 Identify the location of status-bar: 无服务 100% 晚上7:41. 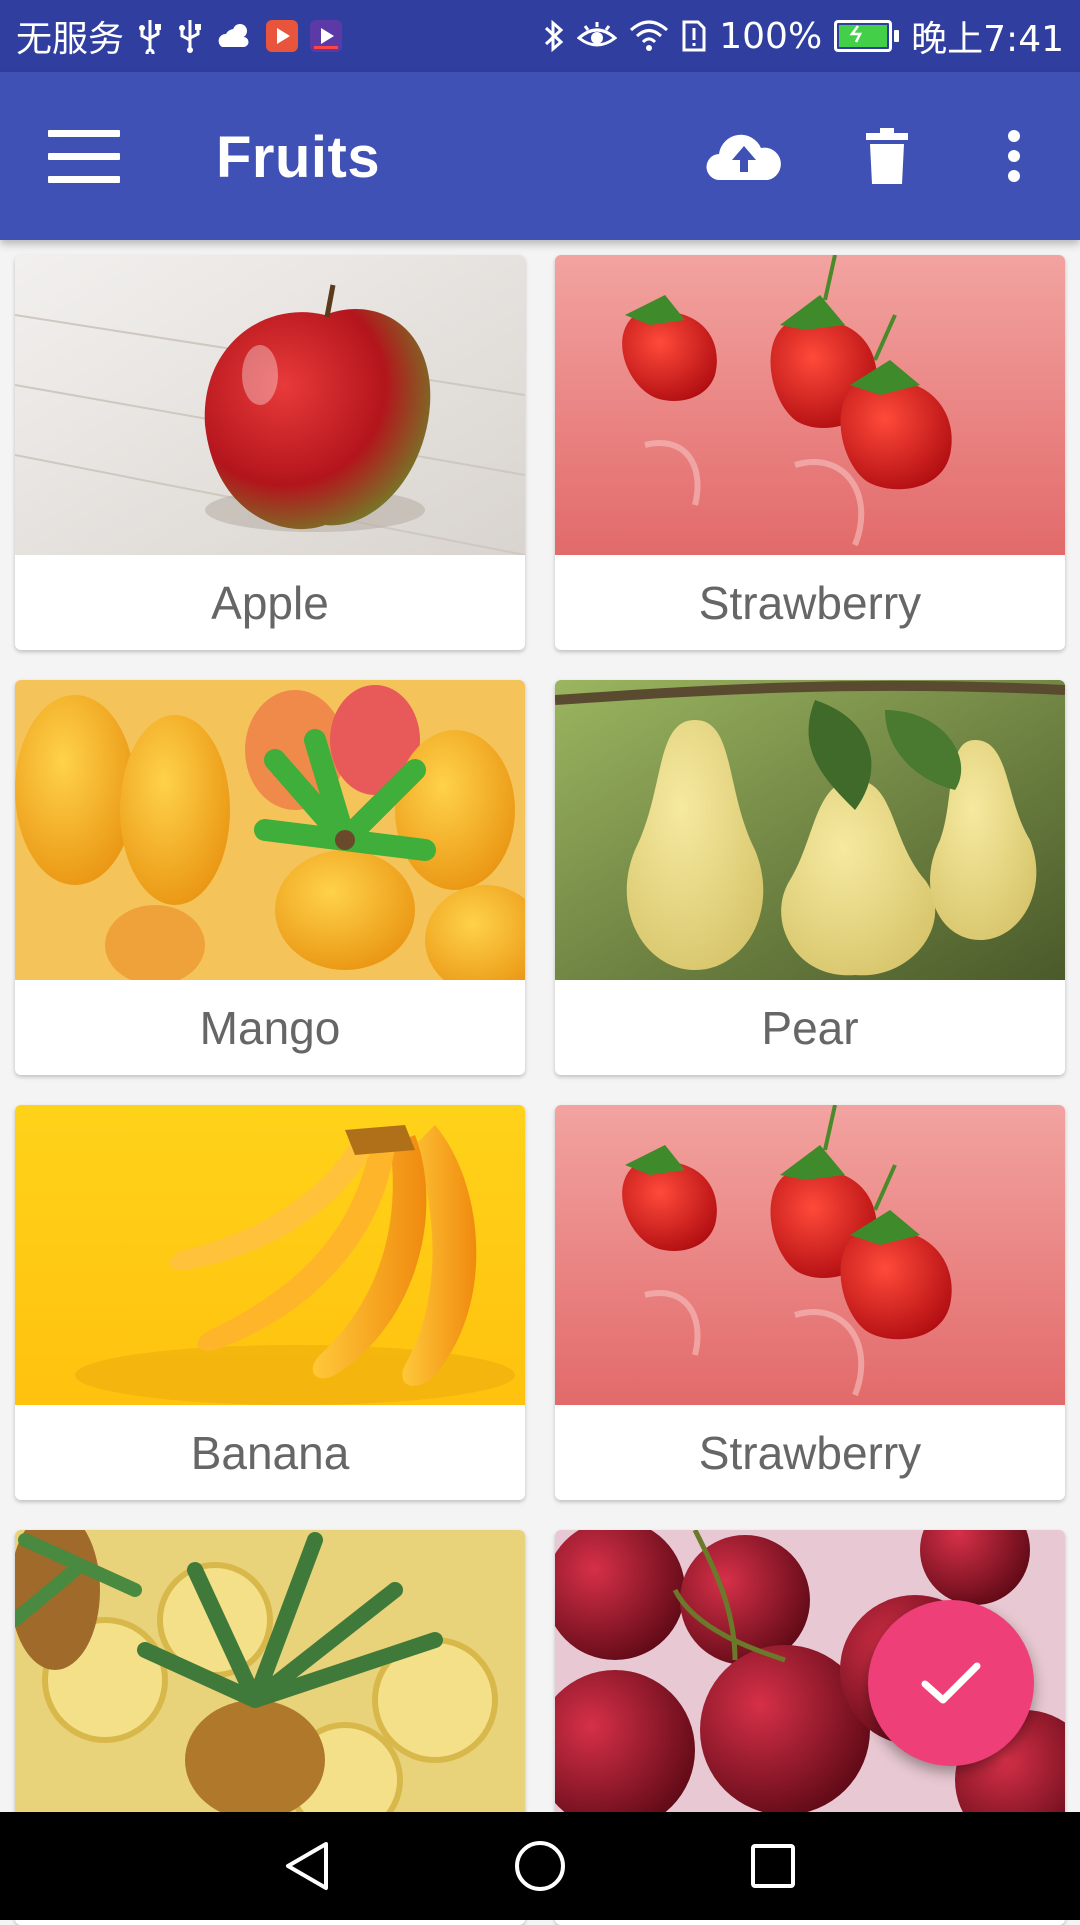
(540, 36).